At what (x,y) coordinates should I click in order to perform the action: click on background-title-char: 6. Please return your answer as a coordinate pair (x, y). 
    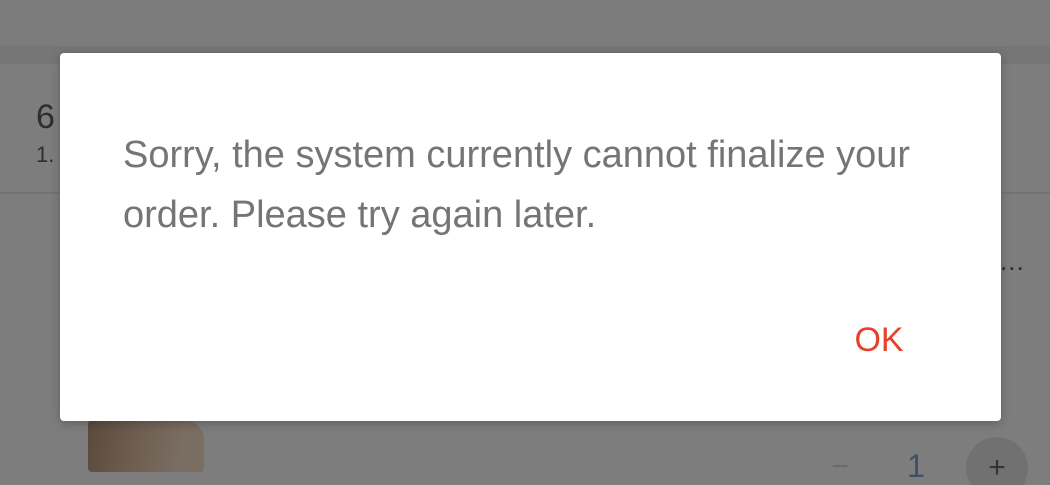
    Looking at the image, I should click on (45, 117).